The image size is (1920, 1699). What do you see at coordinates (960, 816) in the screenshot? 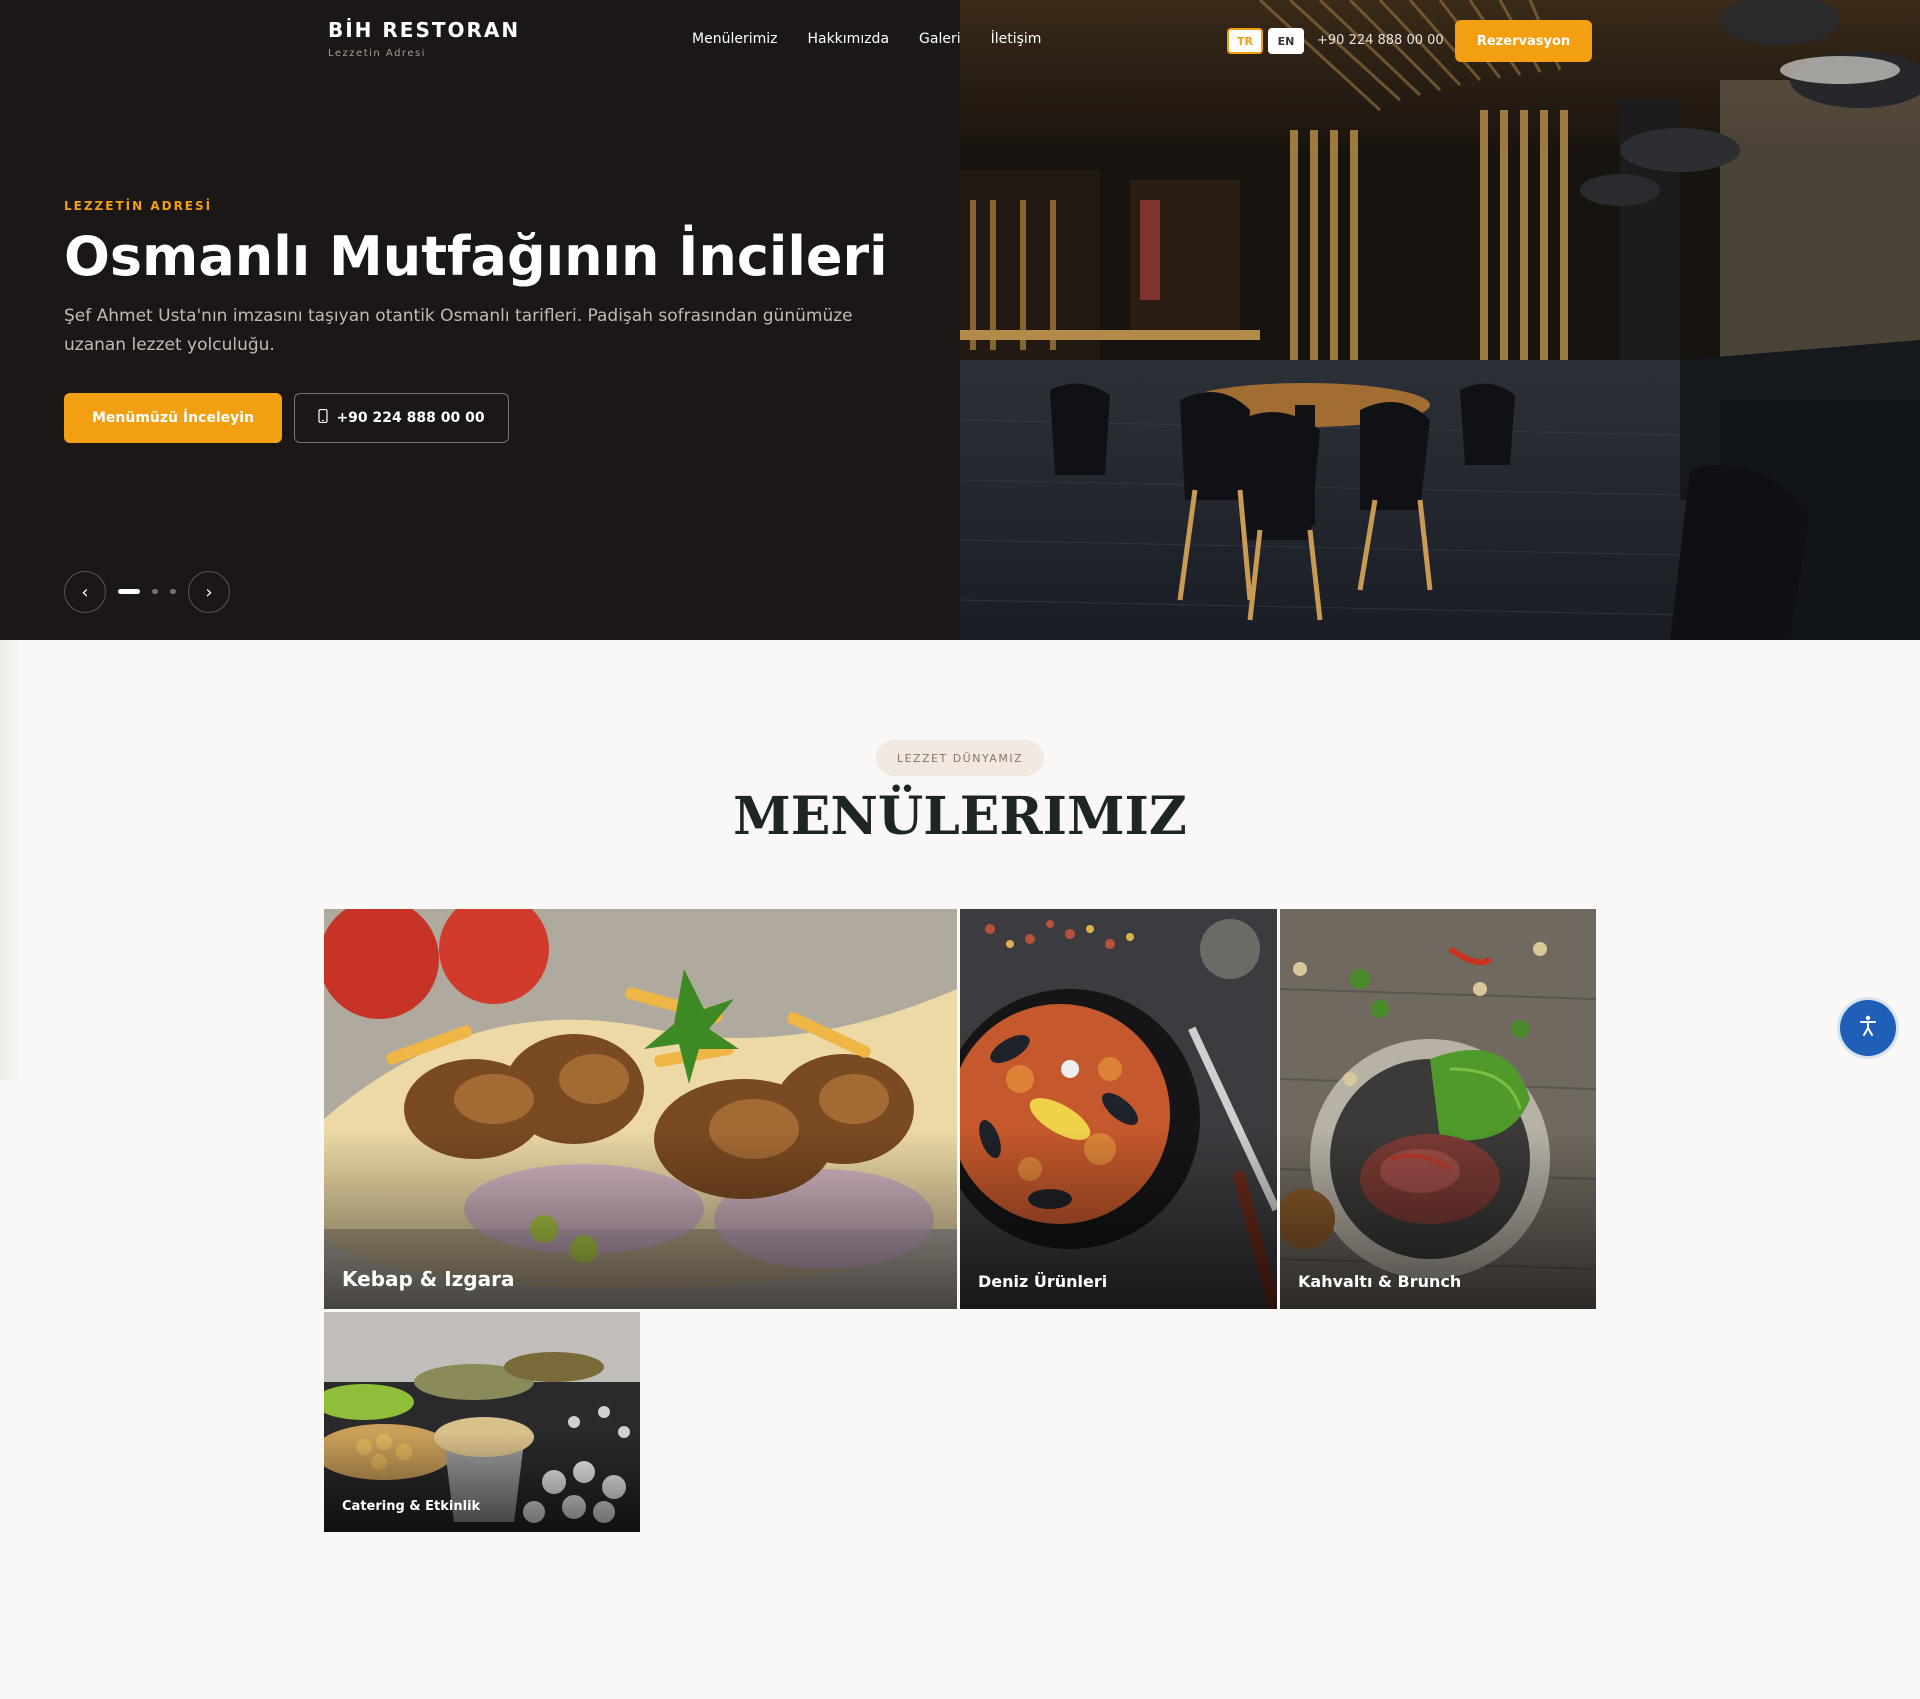
I see `section-title: MENÜLERIMIZ` at bounding box center [960, 816].